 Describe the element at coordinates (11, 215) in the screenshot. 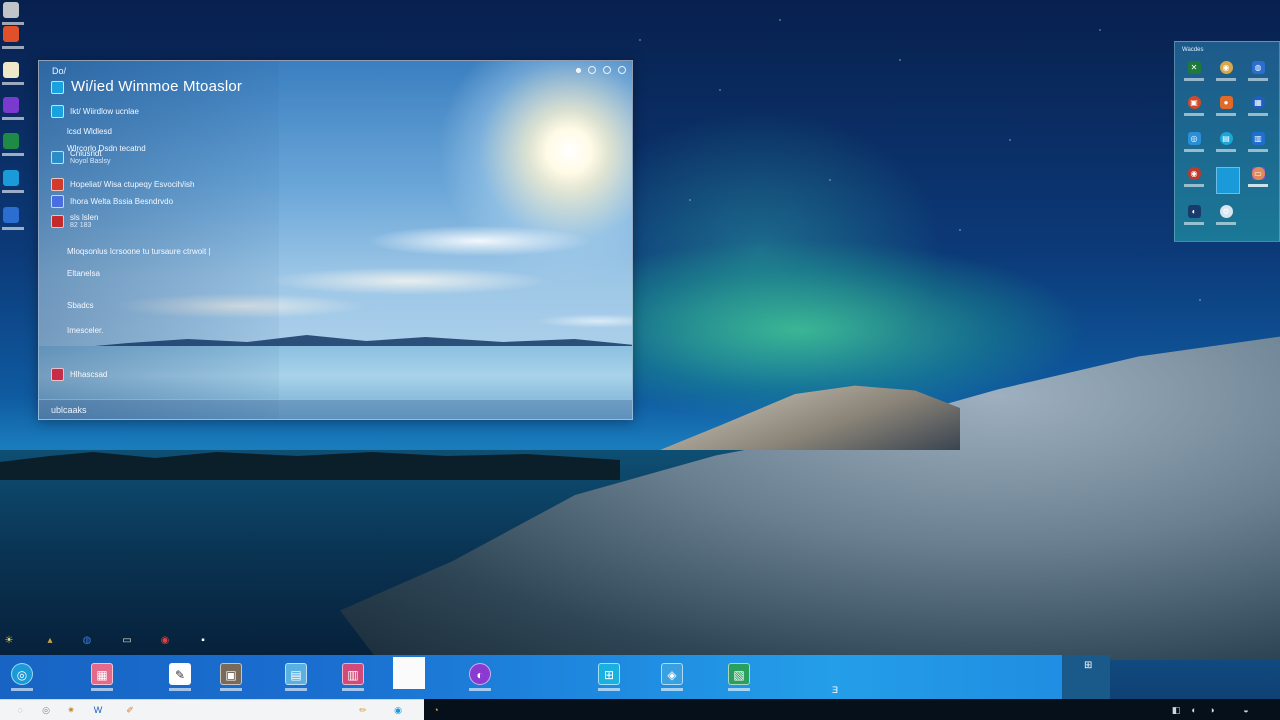

I see `browser-desktop-icon` at that location.